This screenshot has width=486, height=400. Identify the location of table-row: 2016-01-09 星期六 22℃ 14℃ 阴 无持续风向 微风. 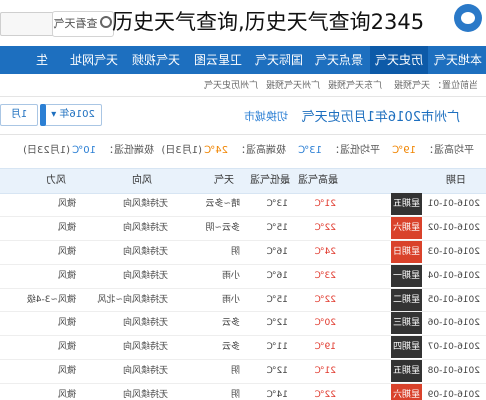
(243, 392).